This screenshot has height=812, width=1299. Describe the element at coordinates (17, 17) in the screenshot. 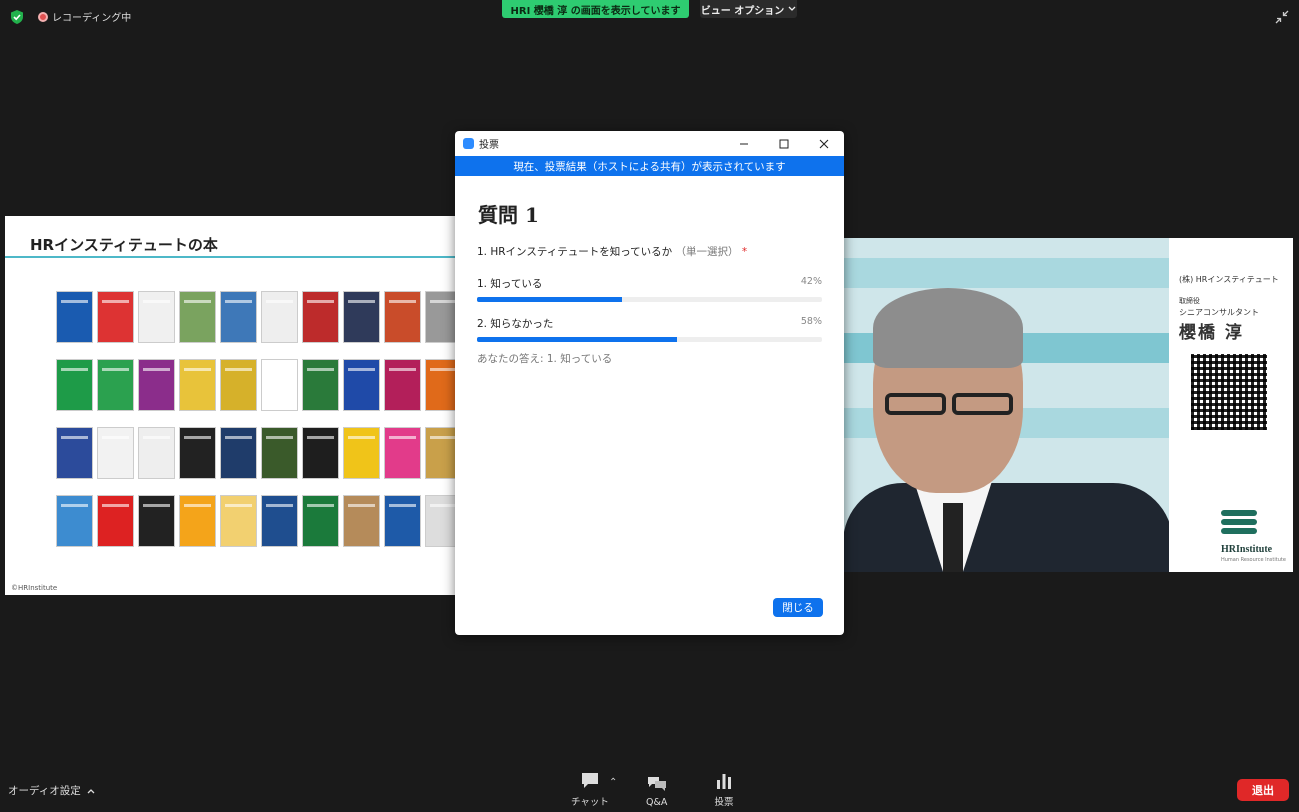

I see `shield-icon` at that location.